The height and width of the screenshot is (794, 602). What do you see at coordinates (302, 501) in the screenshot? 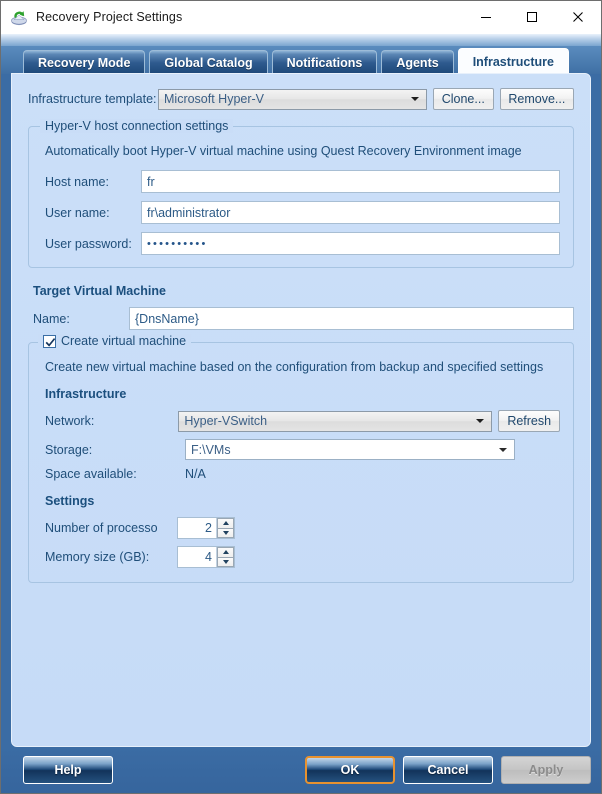
I see `settings-subheading-wrap: Settings` at bounding box center [302, 501].